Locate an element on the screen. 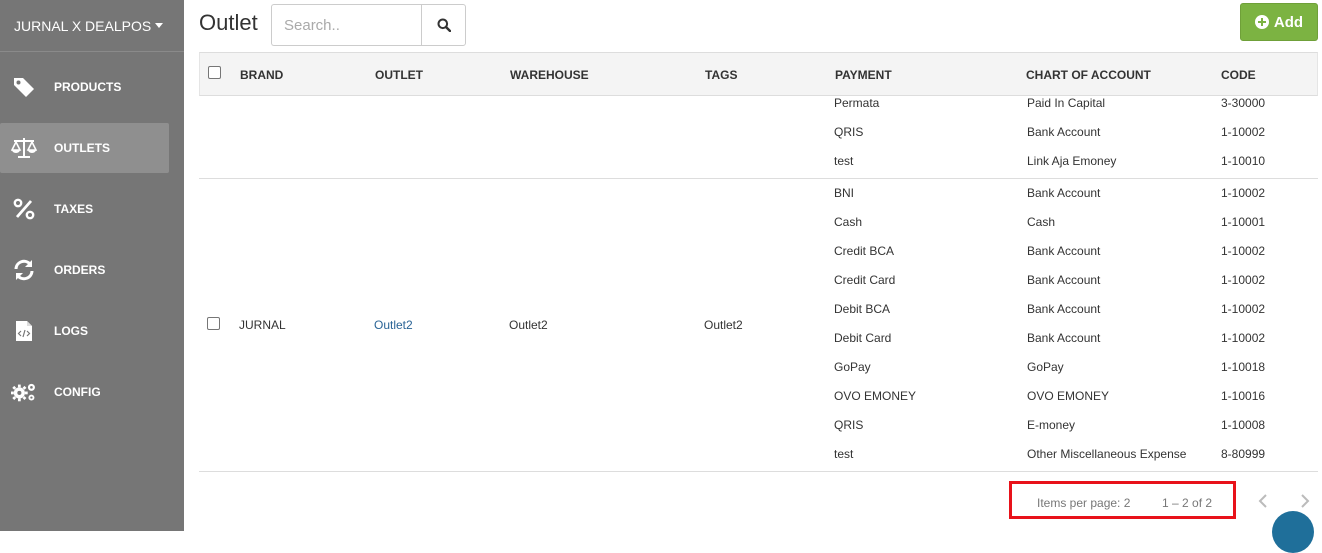 The image size is (1322, 553). column-header-code: CODE is located at coordinates (1238, 75).